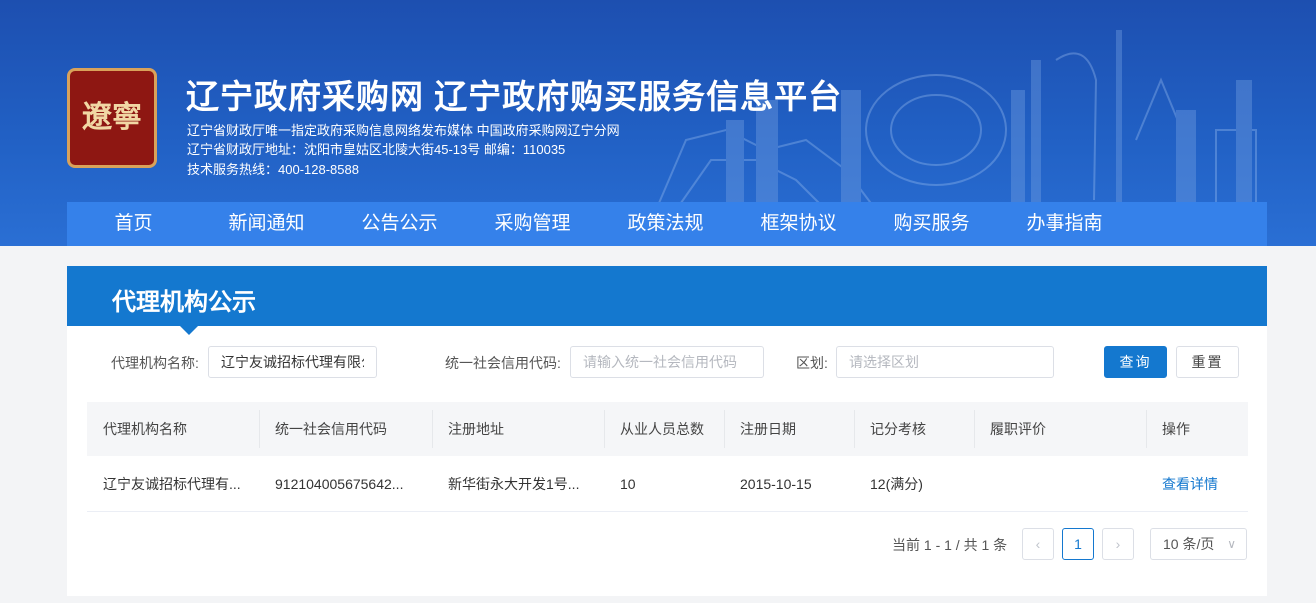  I want to click on agency-name-label: 代理机构名称:, so click(155, 363).